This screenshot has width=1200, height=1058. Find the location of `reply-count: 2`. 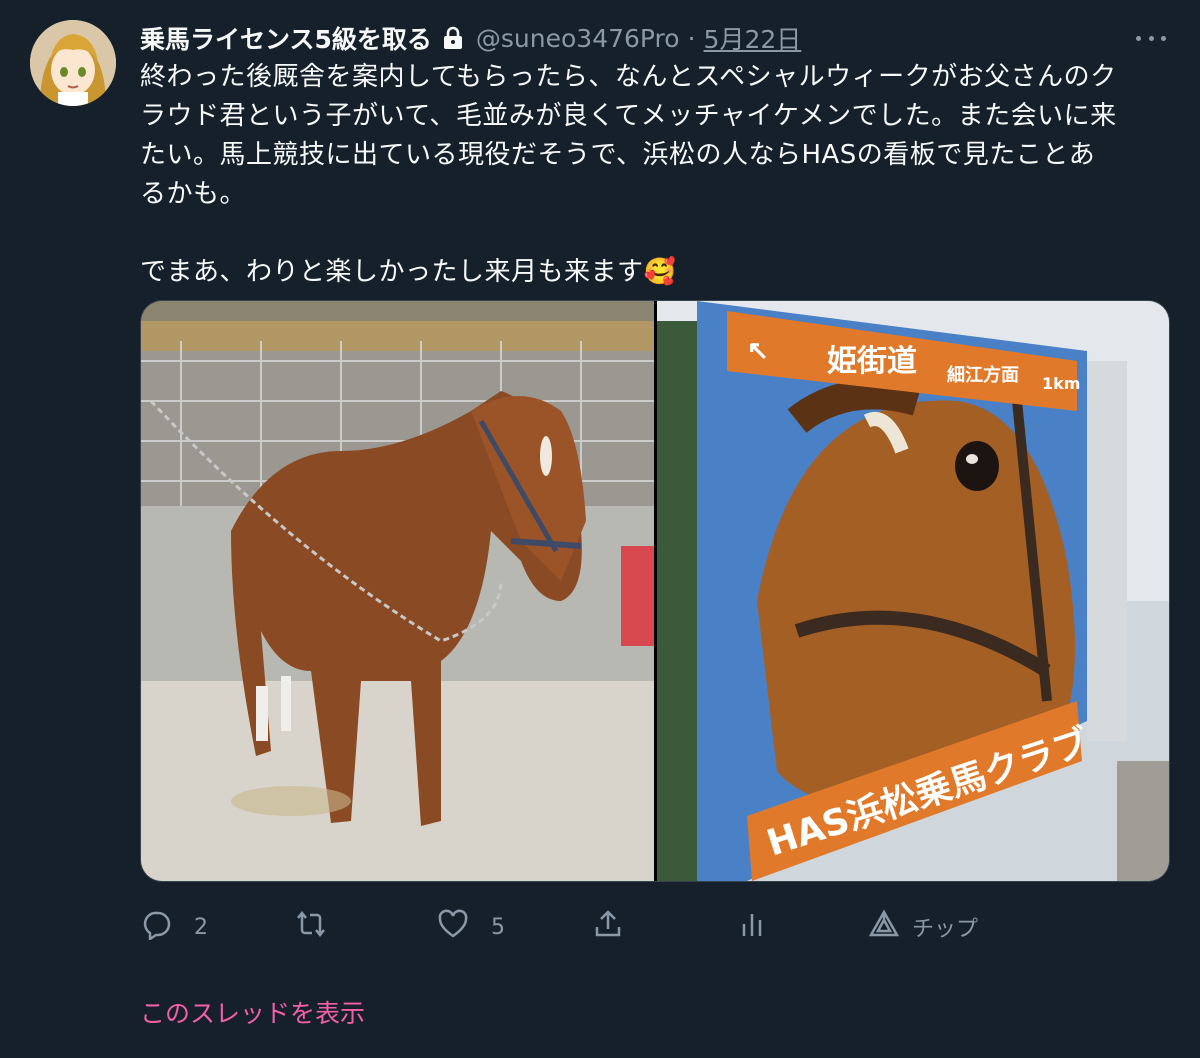

reply-count: 2 is located at coordinates (201, 927).